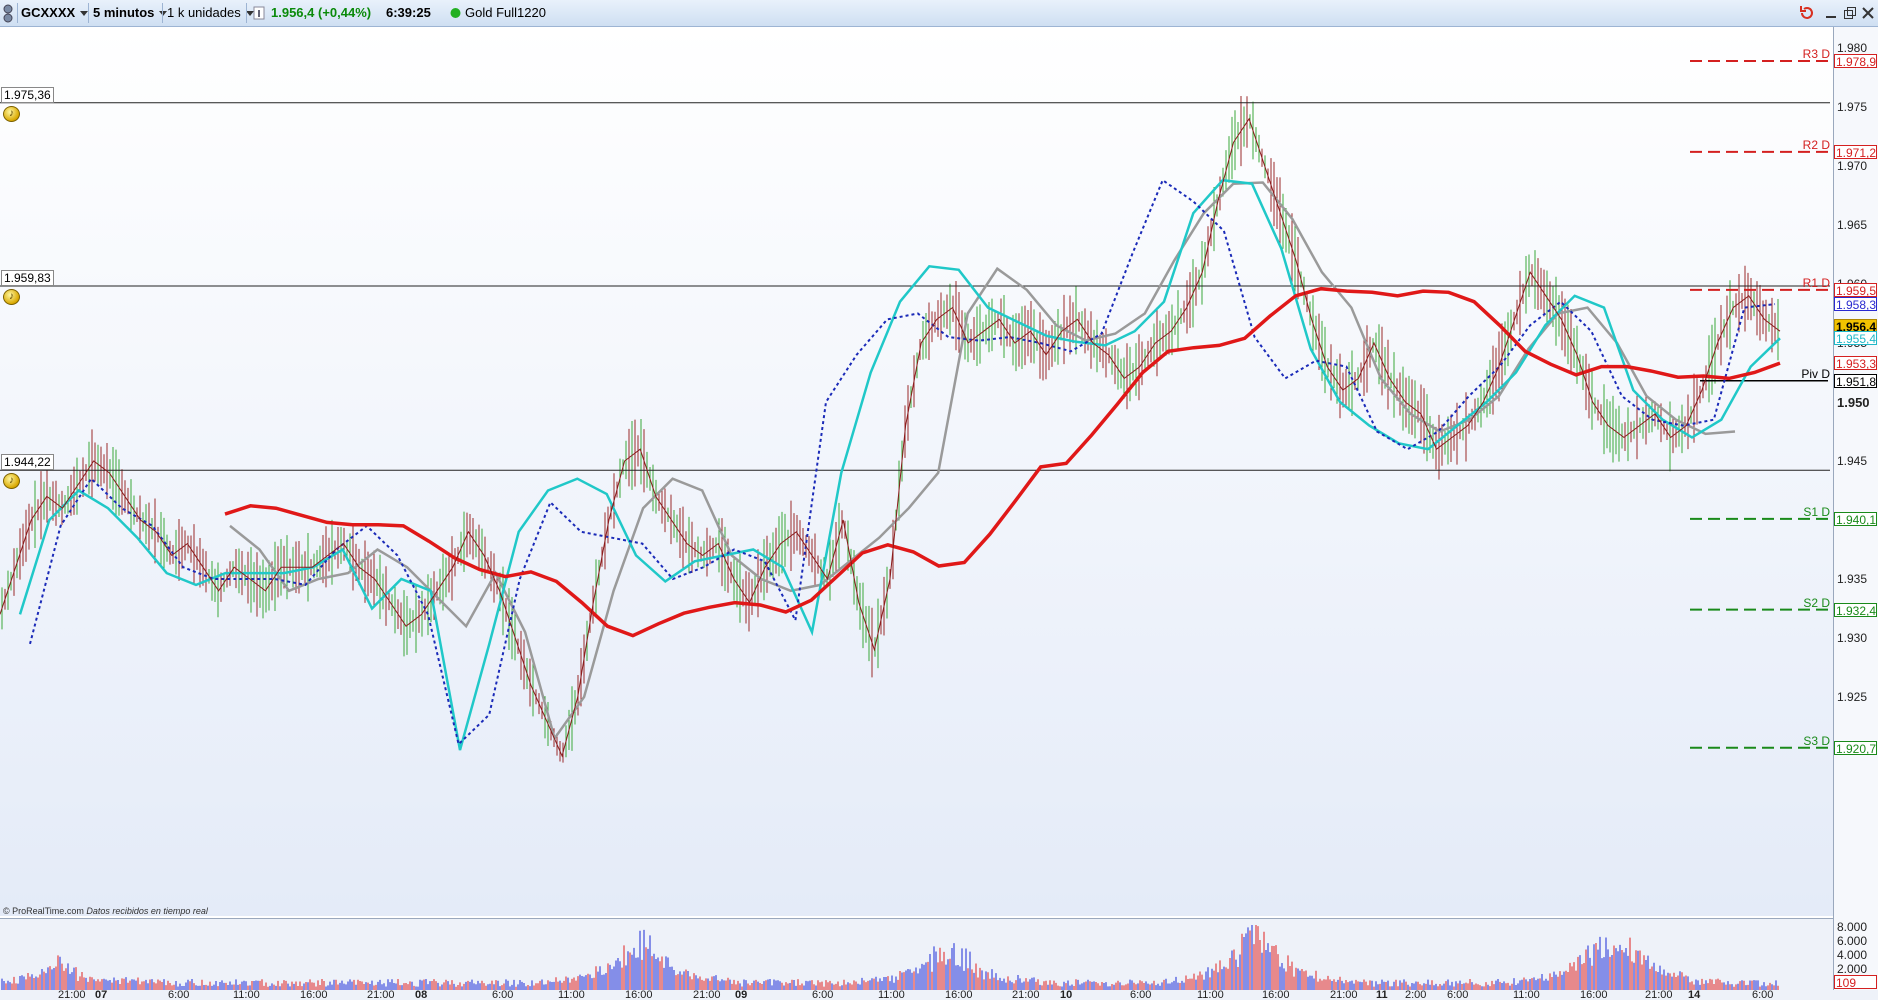 The image size is (1878, 1001). Describe the element at coordinates (1855, 61) in the screenshot. I see `pivot-value: 1.978,9` at that location.